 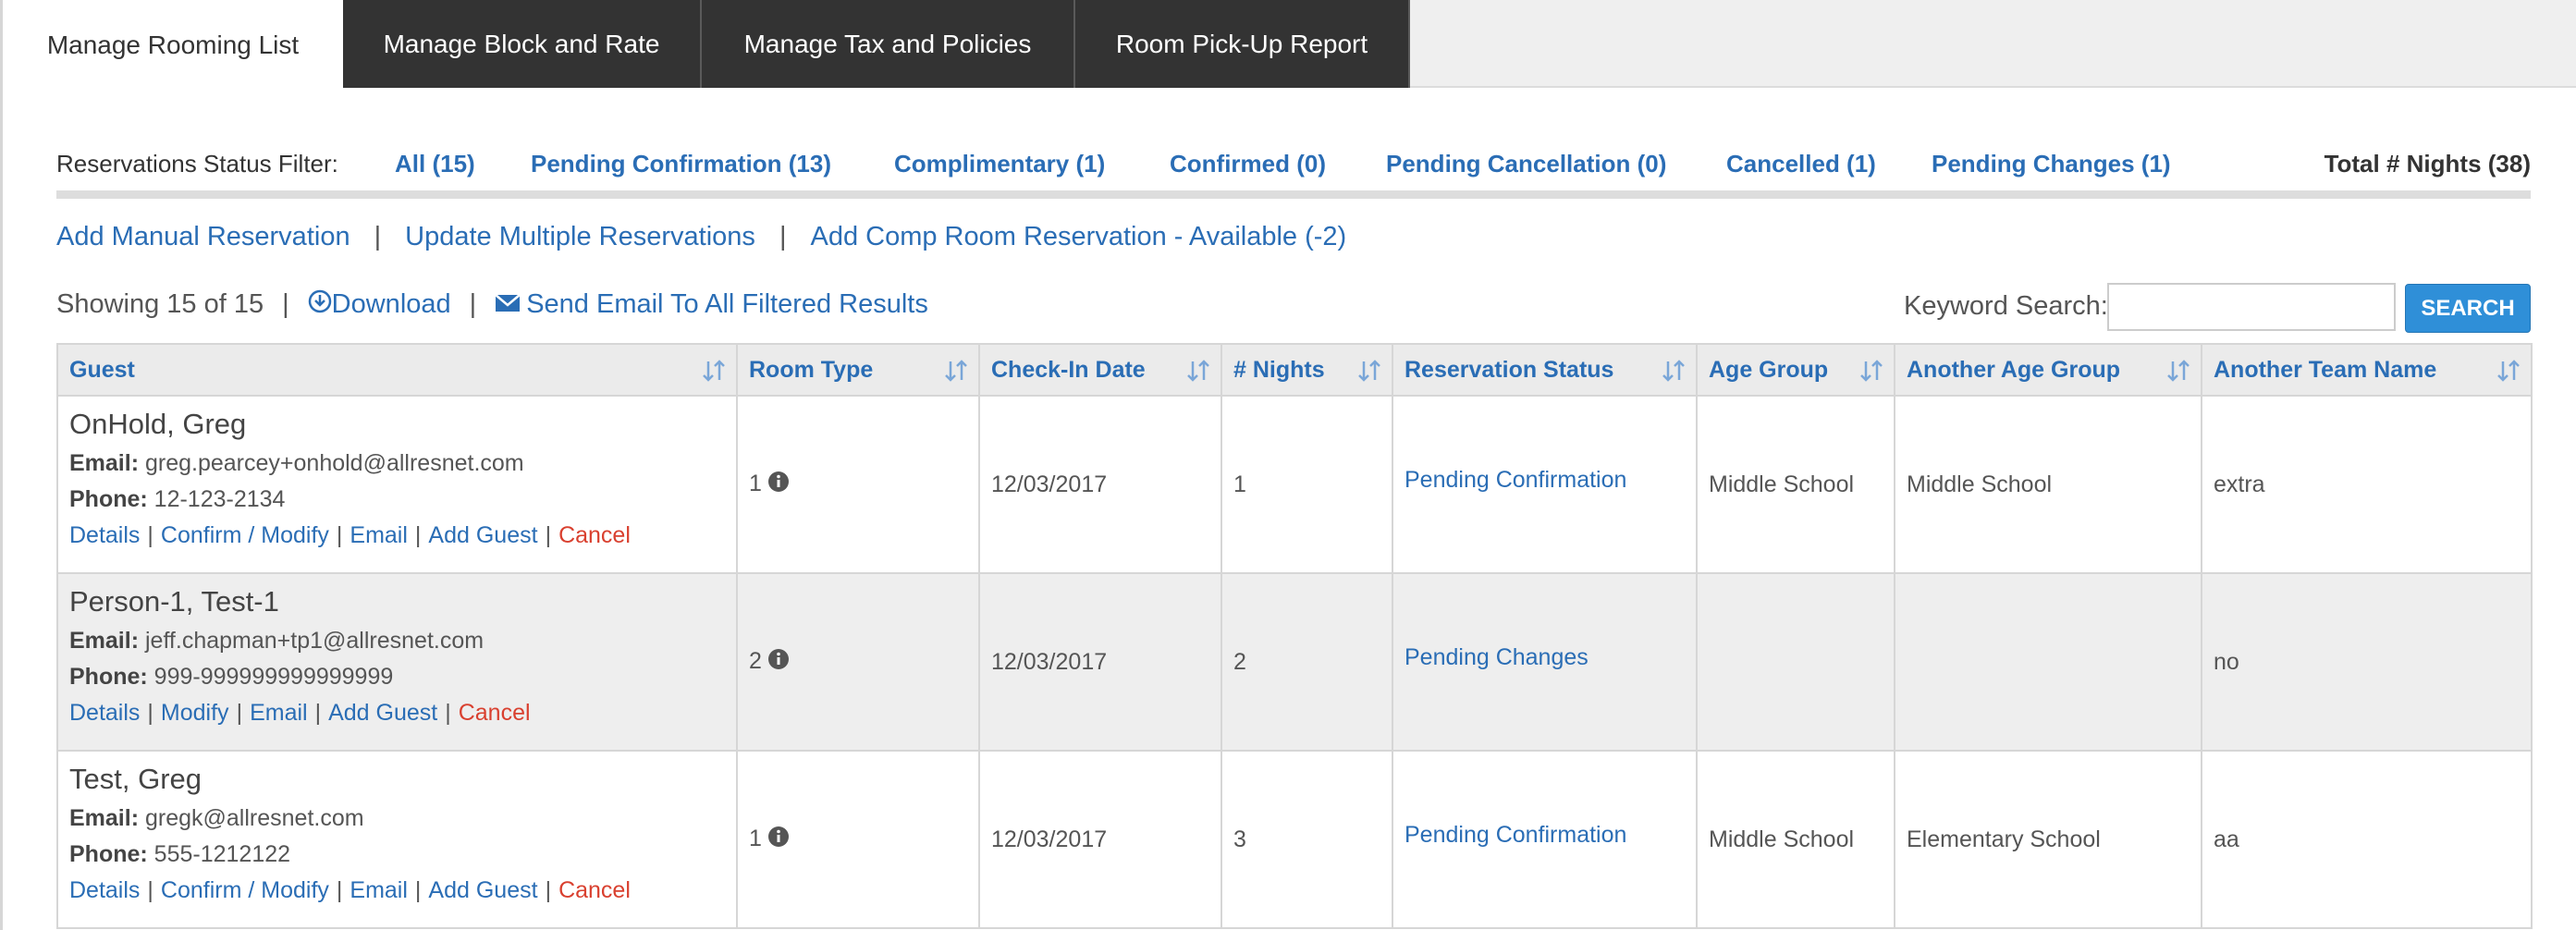 I want to click on reservation-status-link: Pending Changes, so click(x=1497, y=657).